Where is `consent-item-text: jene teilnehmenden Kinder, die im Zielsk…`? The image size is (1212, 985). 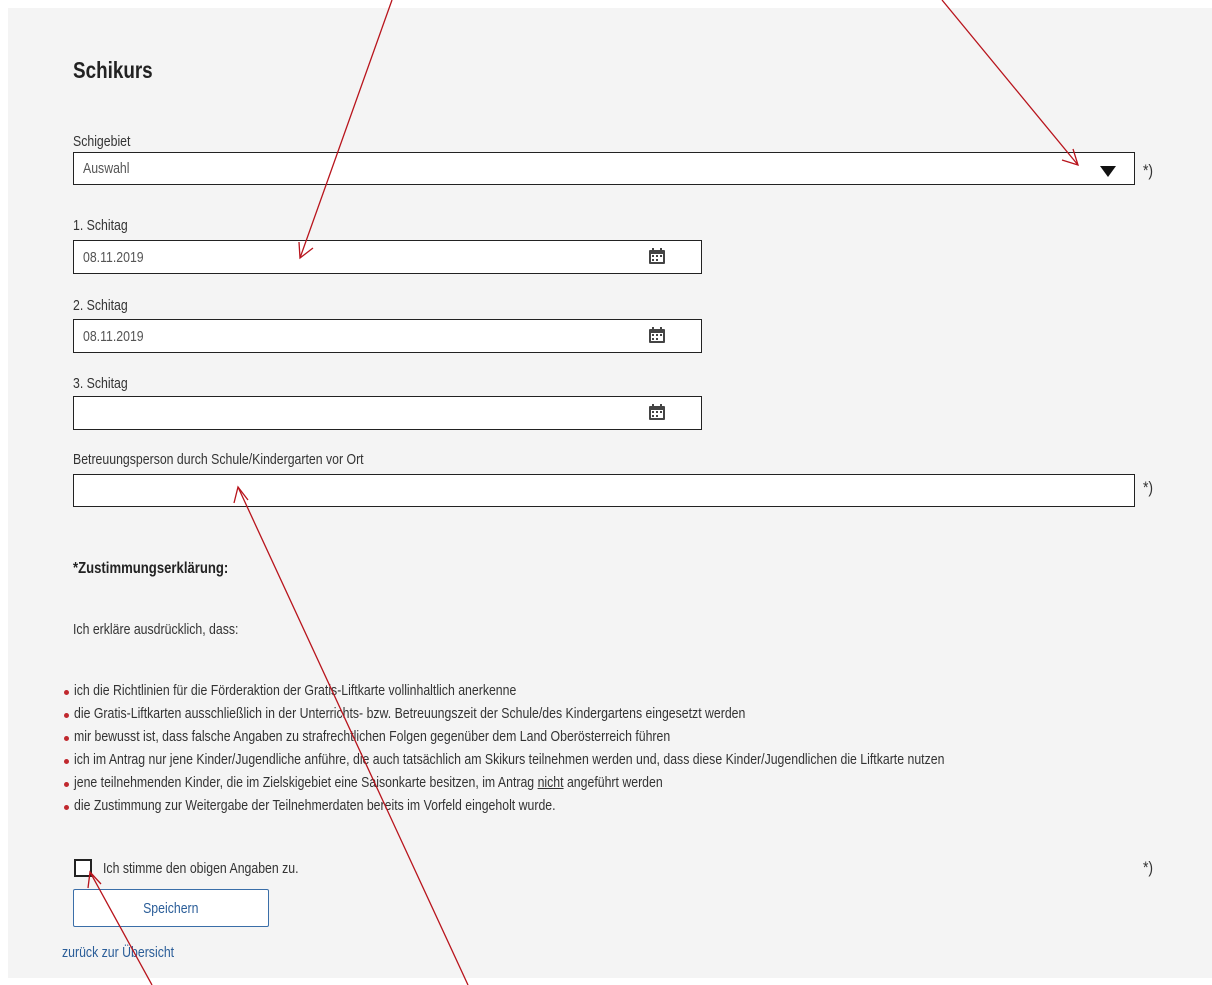
consent-item-text: jene teilnehmenden Kinder, die im Zielsk… is located at coordinates (306, 782).